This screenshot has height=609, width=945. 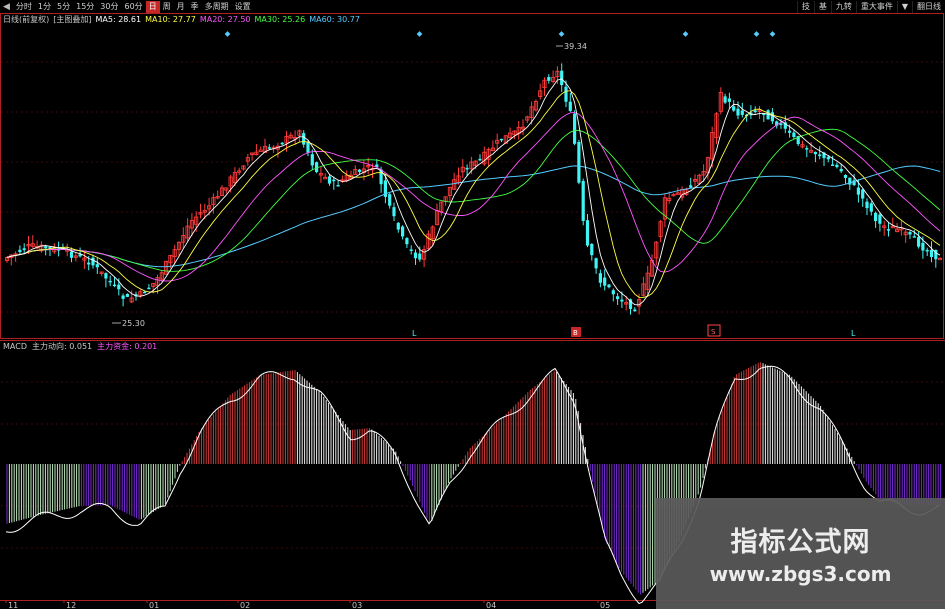 What do you see at coordinates (154, 605) in the screenshot?
I see `date-axis-label: 01` at bounding box center [154, 605].